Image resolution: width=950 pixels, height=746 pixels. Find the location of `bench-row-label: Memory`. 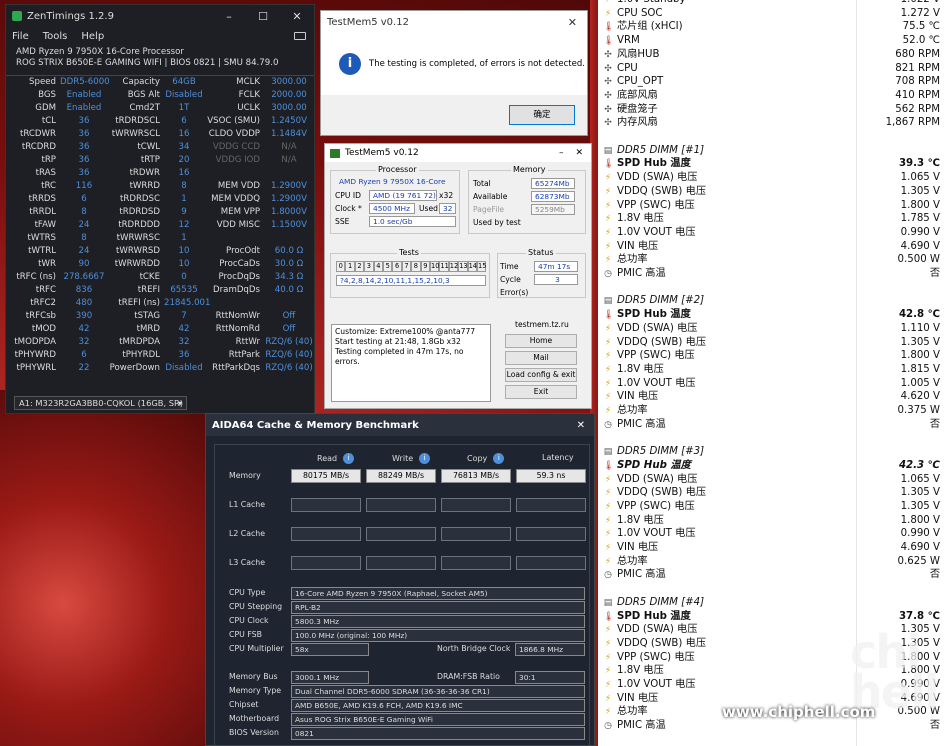

bench-row-label: Memory is located at coordinates (245, 475).